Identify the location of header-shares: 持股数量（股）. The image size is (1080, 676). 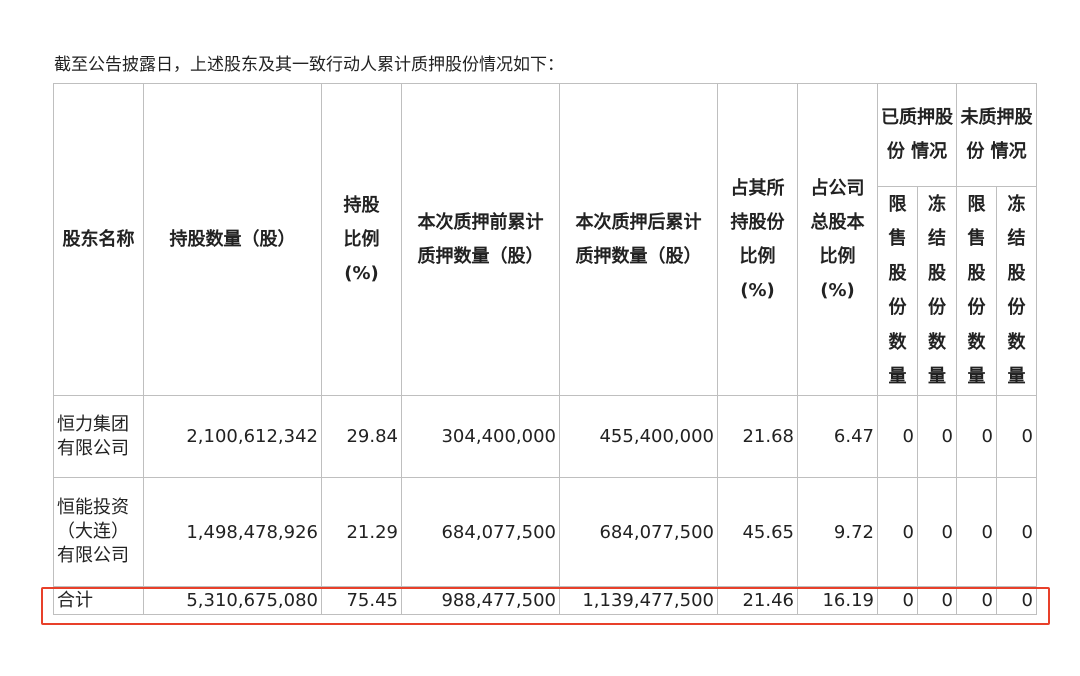
(232, 239).